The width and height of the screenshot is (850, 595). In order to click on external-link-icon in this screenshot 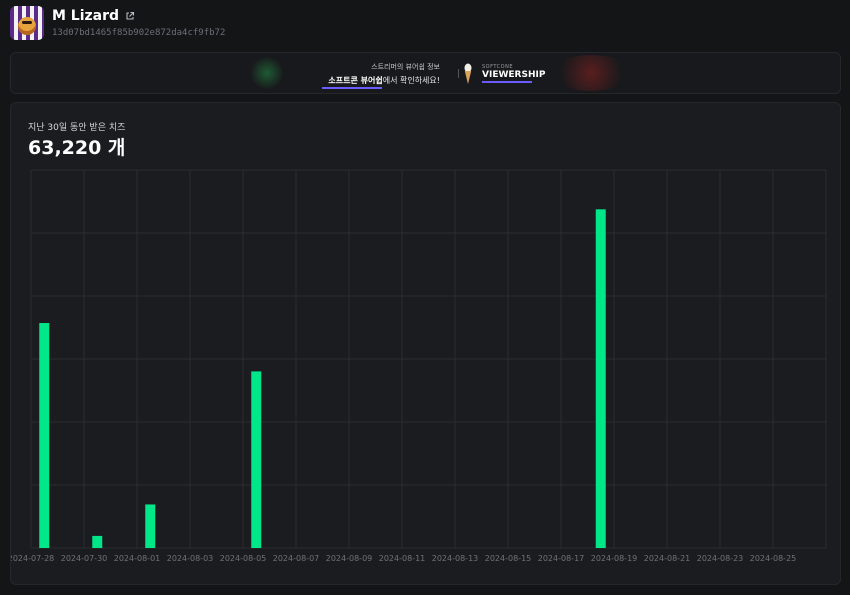, I will do `click(130, 16)`.